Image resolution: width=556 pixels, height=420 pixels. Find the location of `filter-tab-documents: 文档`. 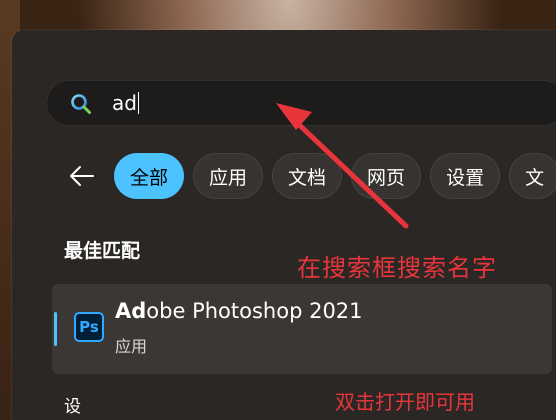

filter-tab-documents: 文档 is located at coordinates (307, 176).